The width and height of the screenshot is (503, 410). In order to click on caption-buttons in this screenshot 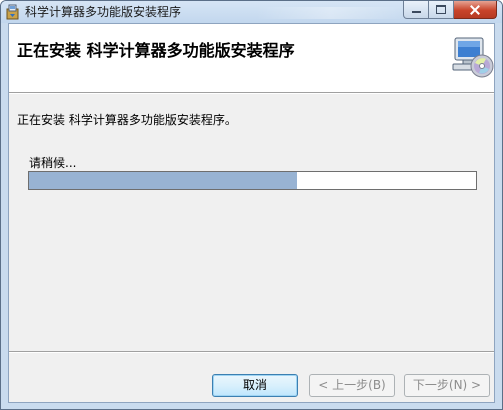, I will do `click(450, 10)`.